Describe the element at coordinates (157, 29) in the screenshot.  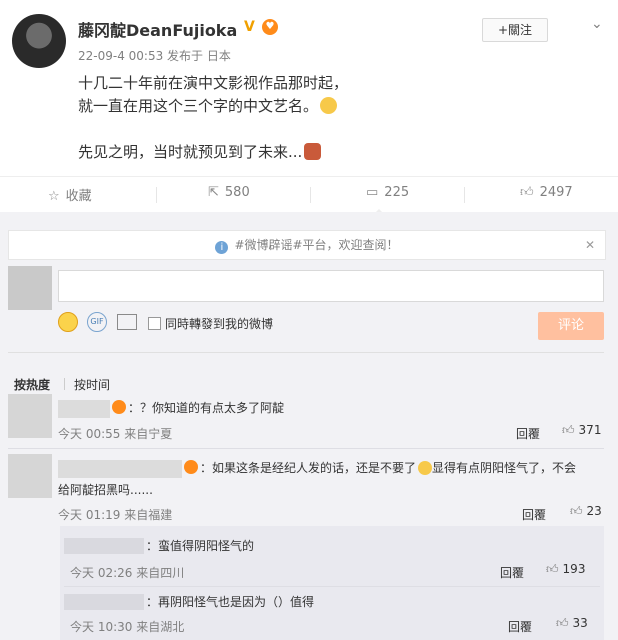
I see `author-name: 藤冈靛DeanFujioka` at that location.